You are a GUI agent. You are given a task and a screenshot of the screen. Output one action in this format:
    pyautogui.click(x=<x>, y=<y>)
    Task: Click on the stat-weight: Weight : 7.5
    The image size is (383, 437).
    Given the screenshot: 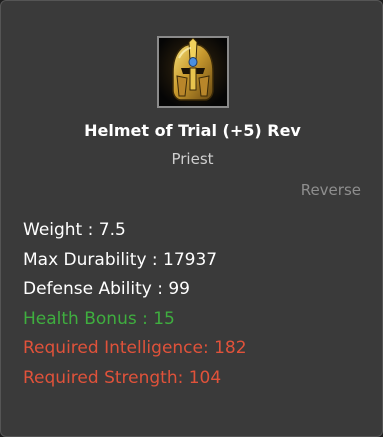 What is the action you would take?
    pyautogui.click(x=74, y=230)
    